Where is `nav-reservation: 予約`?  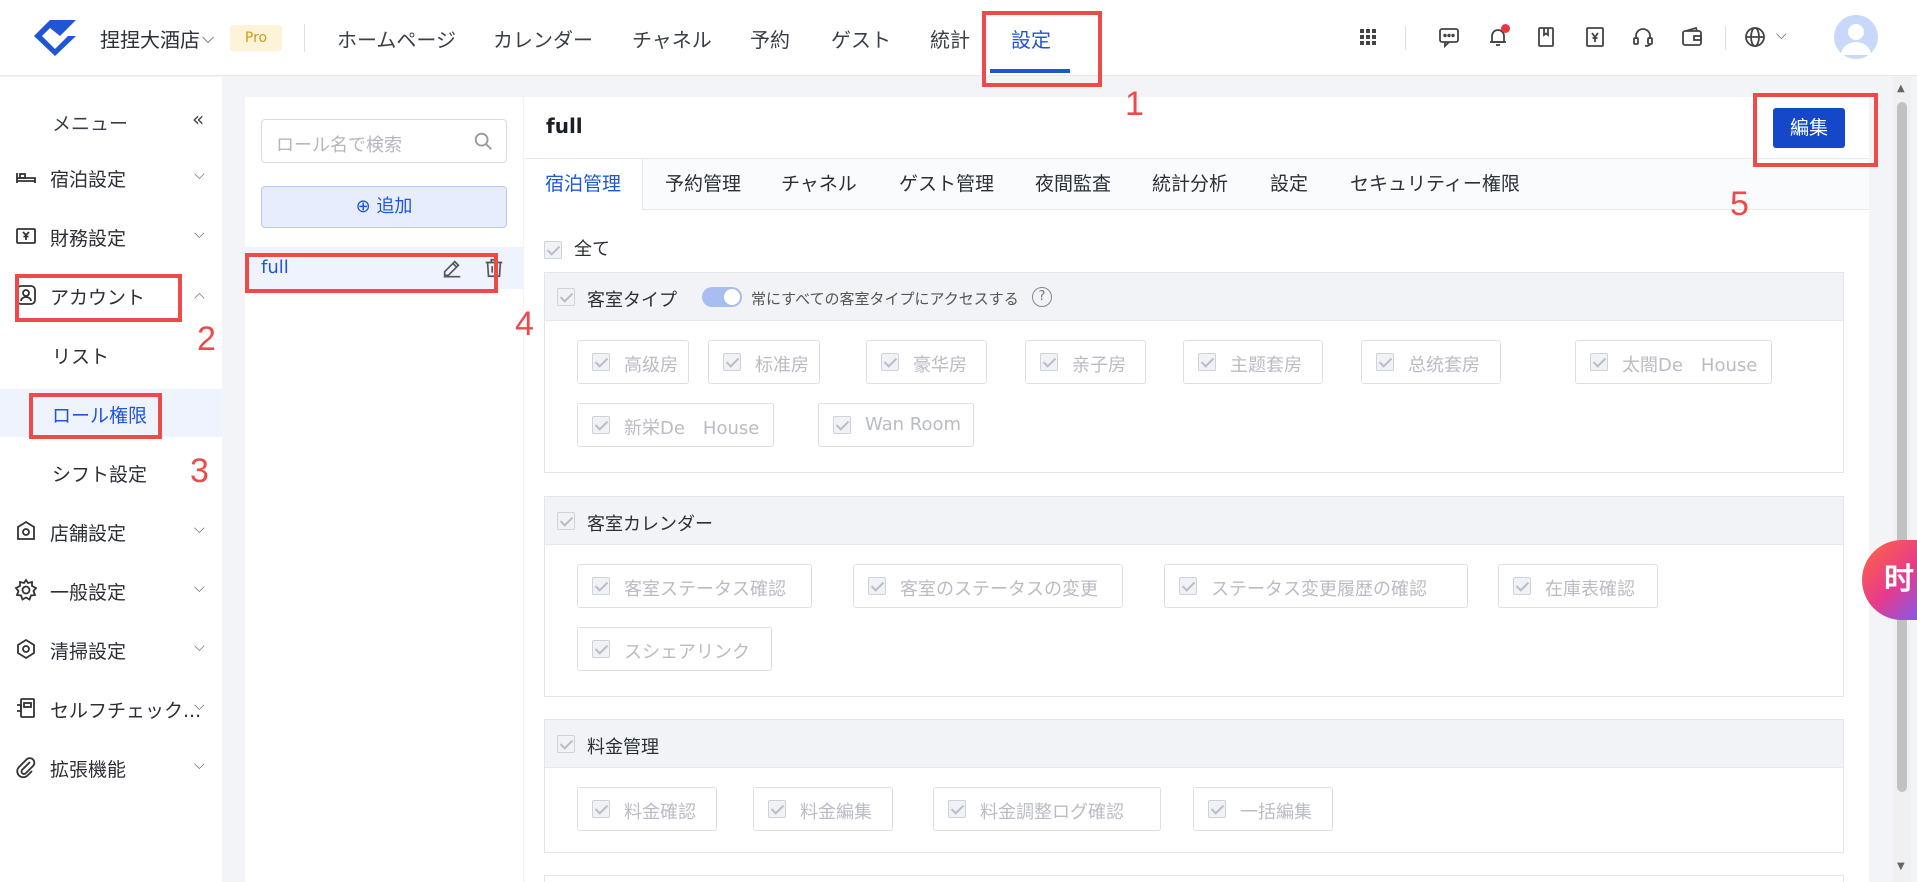
nav-reservation: 予約 is located at coordinates (770, 38).